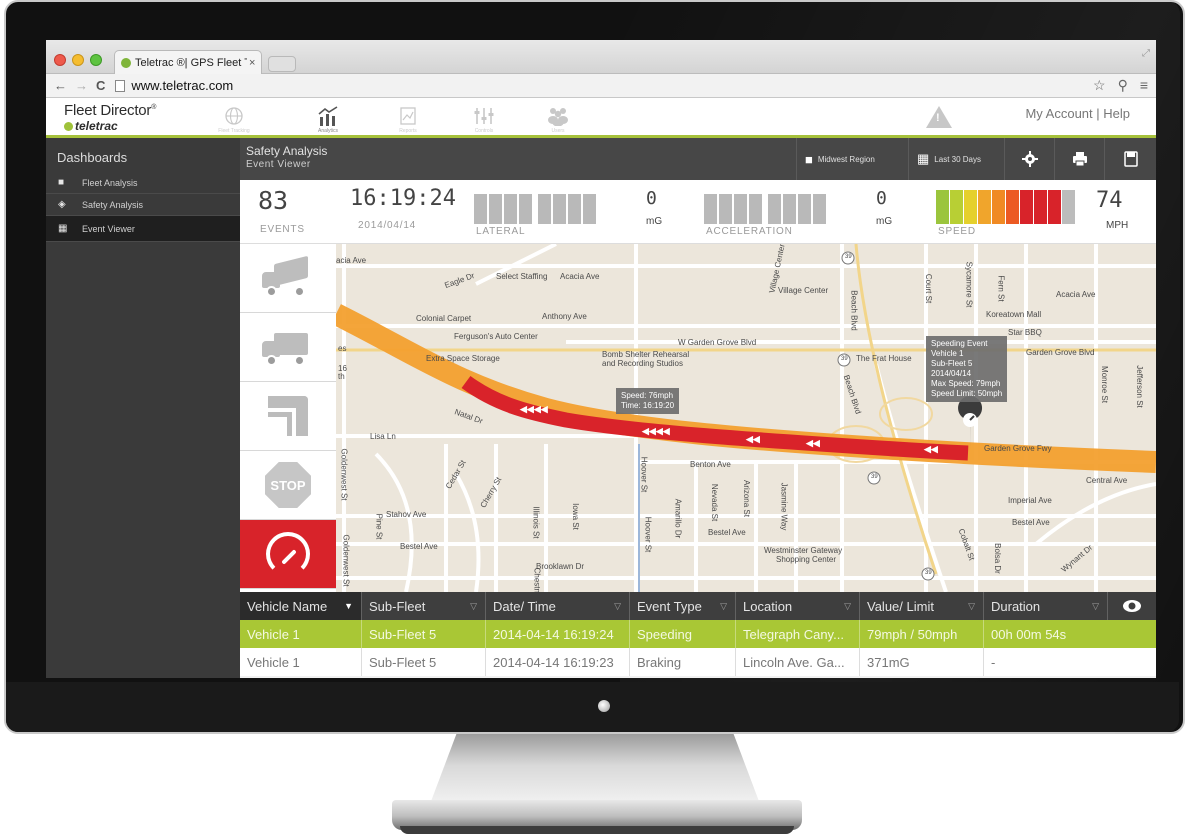 The height and width of the screenshot is (837, 1189). What do you see at coordinates (646, 354) in the screenshot?
I see `map-label: Bomb Shelter Rehearsal` at bounding box center [646, 354].